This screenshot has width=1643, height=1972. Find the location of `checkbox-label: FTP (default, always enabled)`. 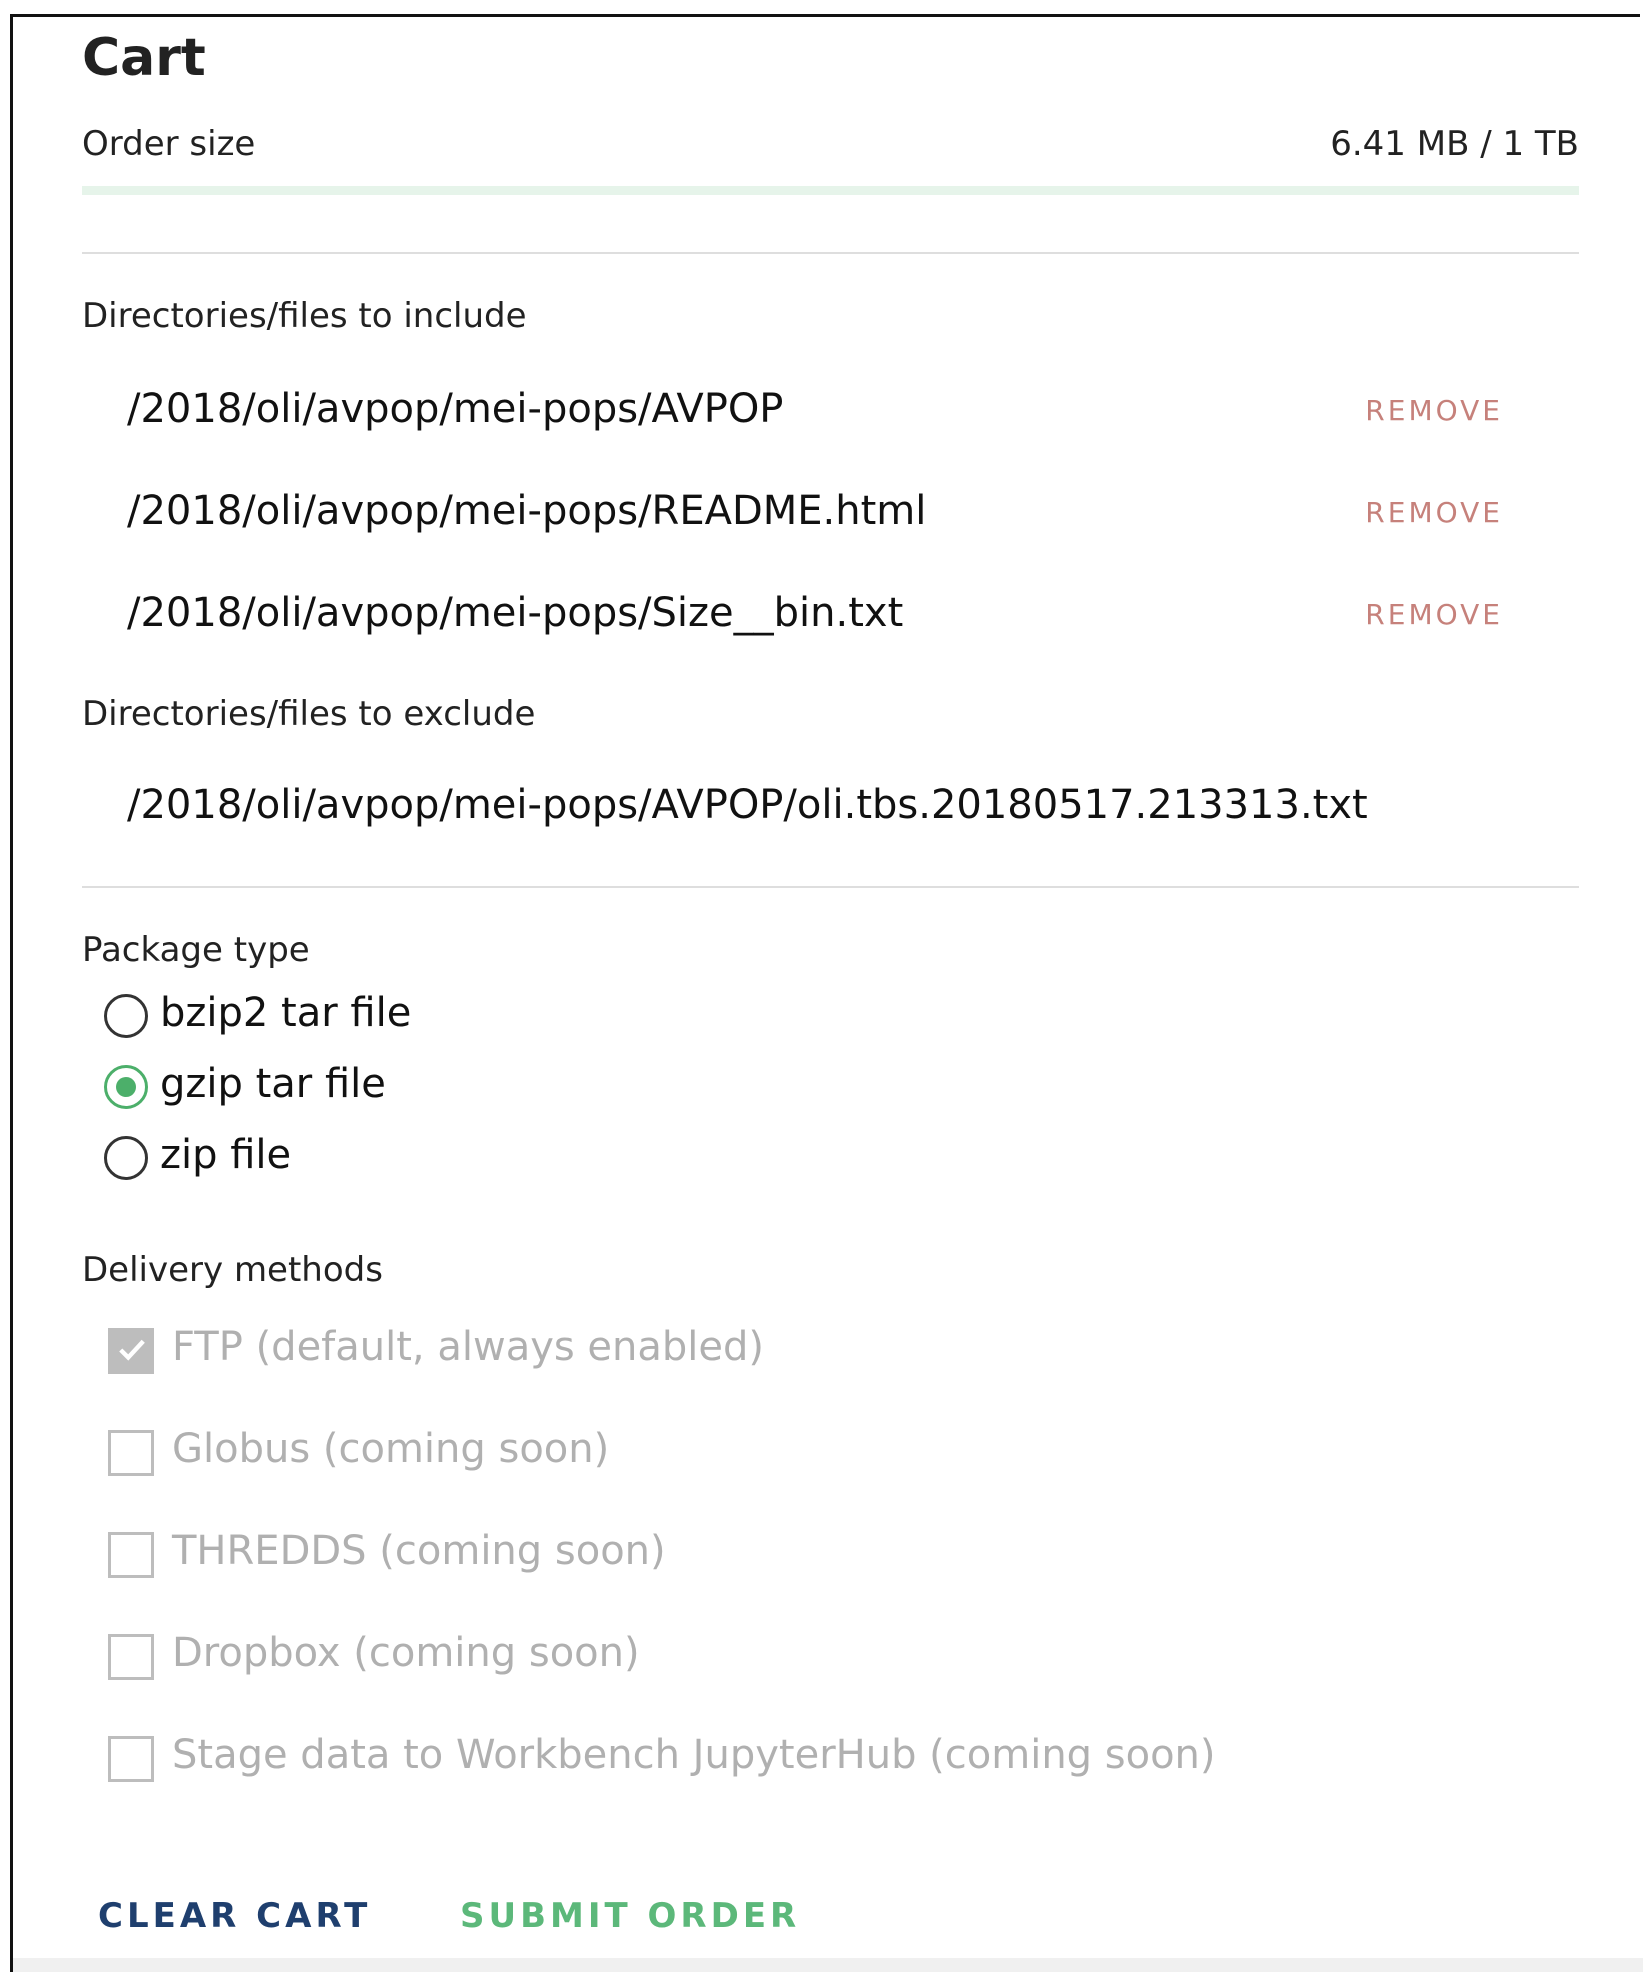

checkbox-label: FTP (default, always enabled) is located at coordinates (468, 1347).